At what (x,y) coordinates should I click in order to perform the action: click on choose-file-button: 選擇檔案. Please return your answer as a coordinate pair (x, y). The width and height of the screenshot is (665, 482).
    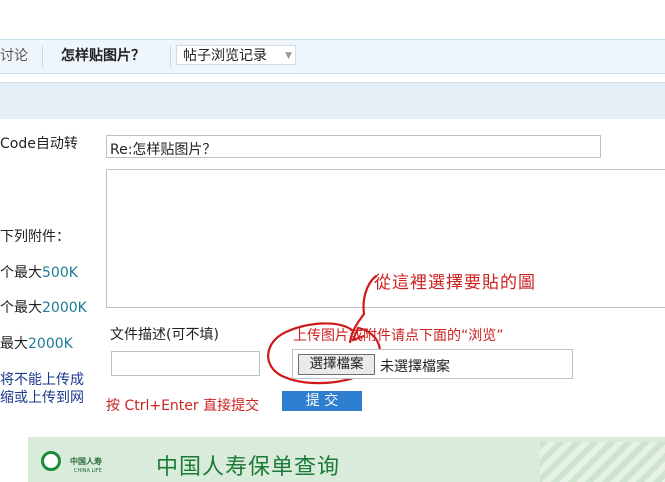
    Looking at the image, I should click on (336, 364).